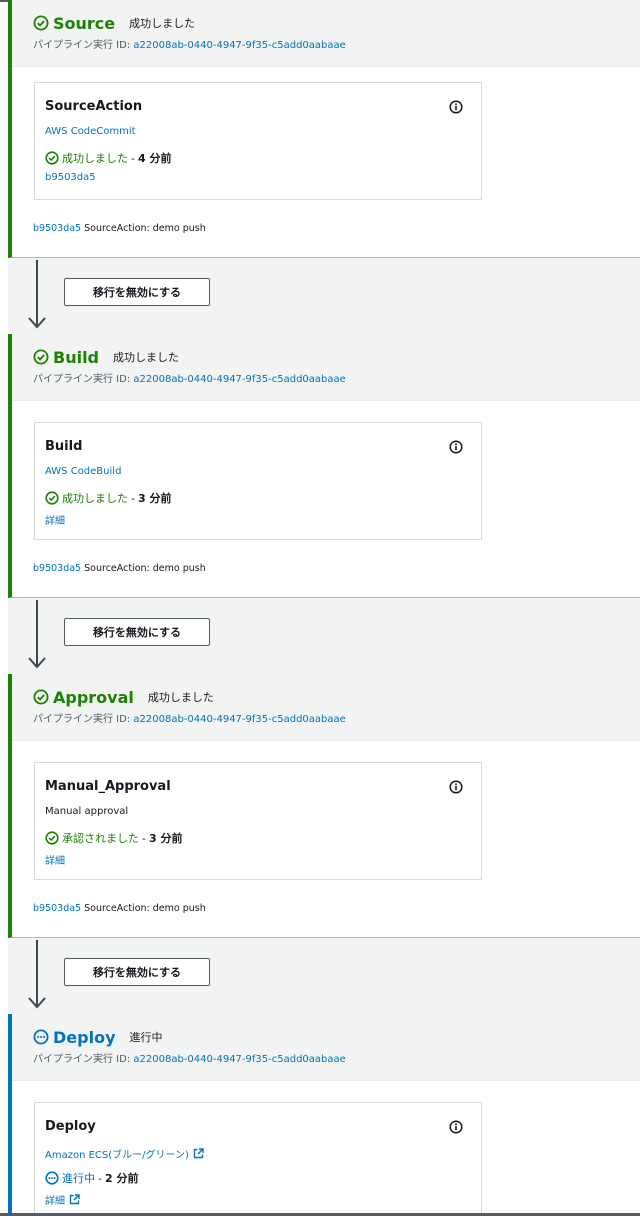  I want to click on action-status: 成功しました - 3 分前, so click(108, 498).